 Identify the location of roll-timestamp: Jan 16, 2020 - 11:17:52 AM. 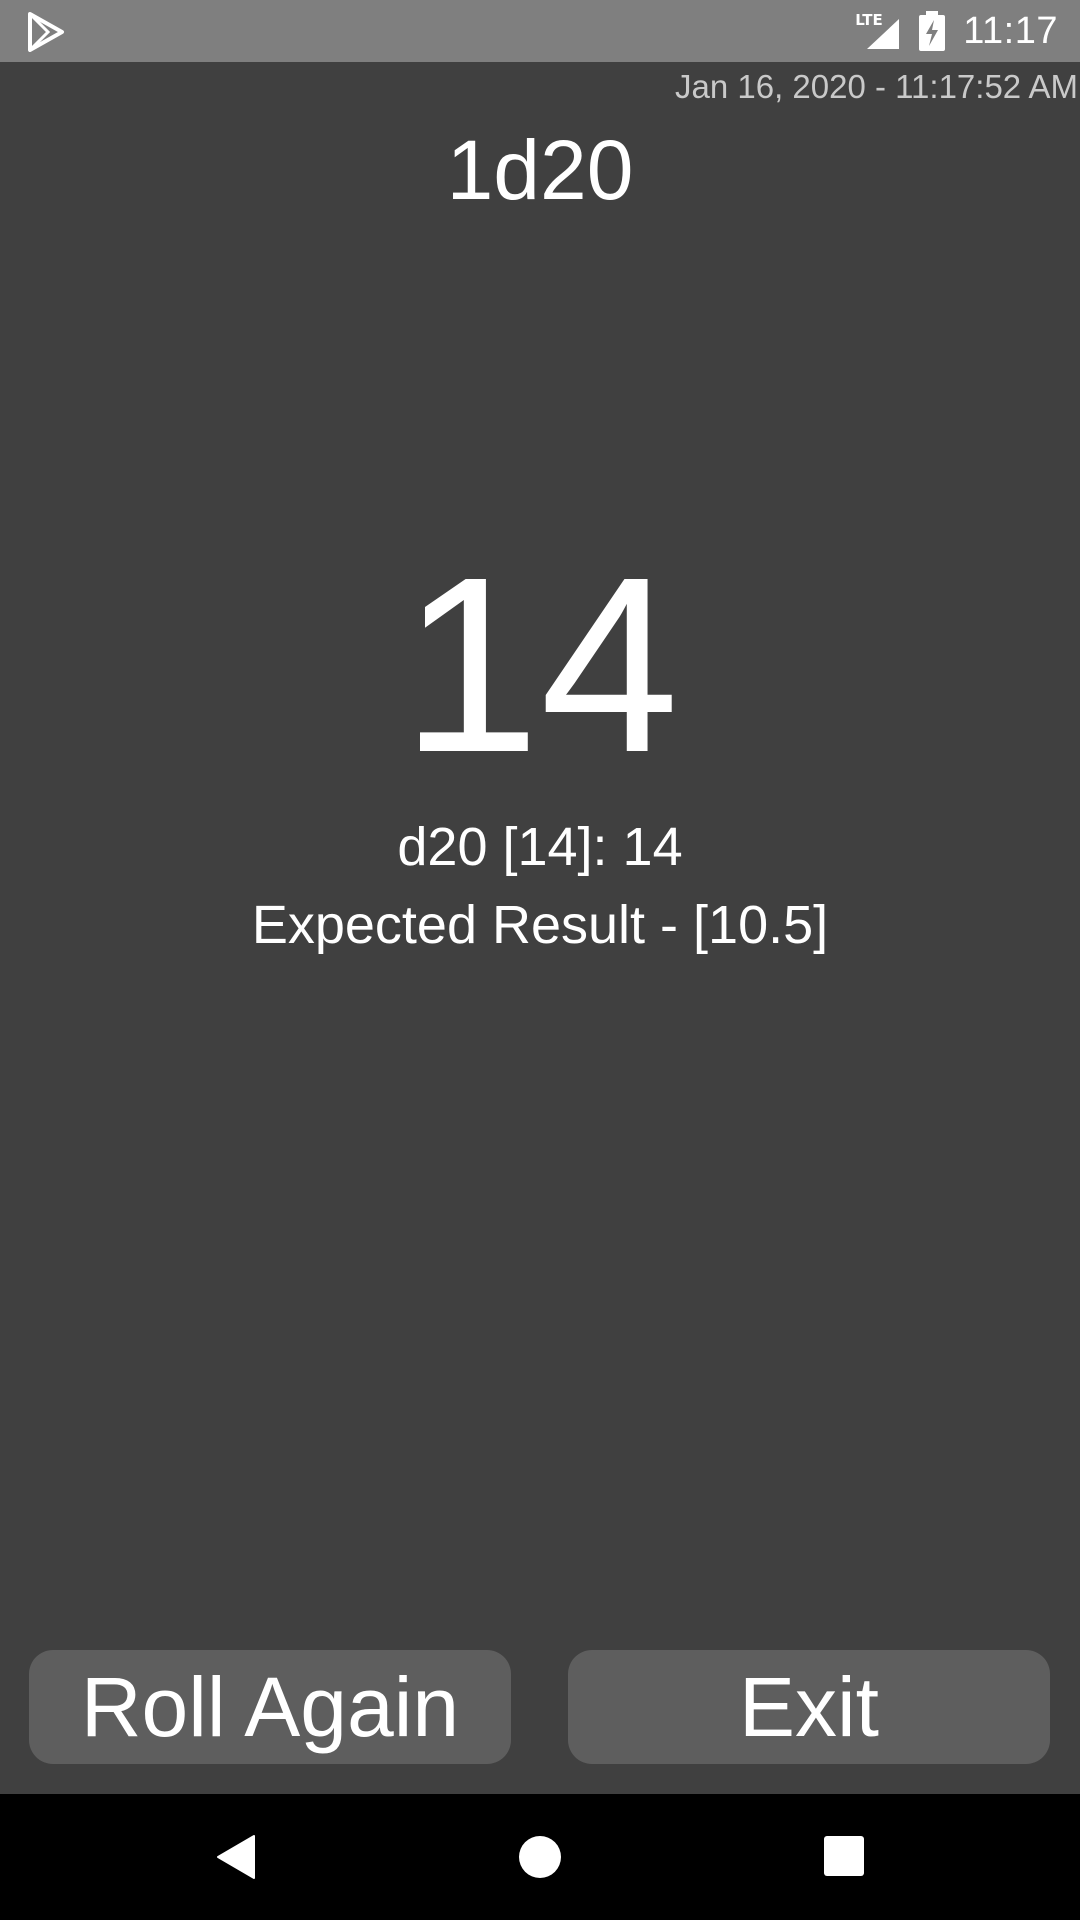
(876, 86).